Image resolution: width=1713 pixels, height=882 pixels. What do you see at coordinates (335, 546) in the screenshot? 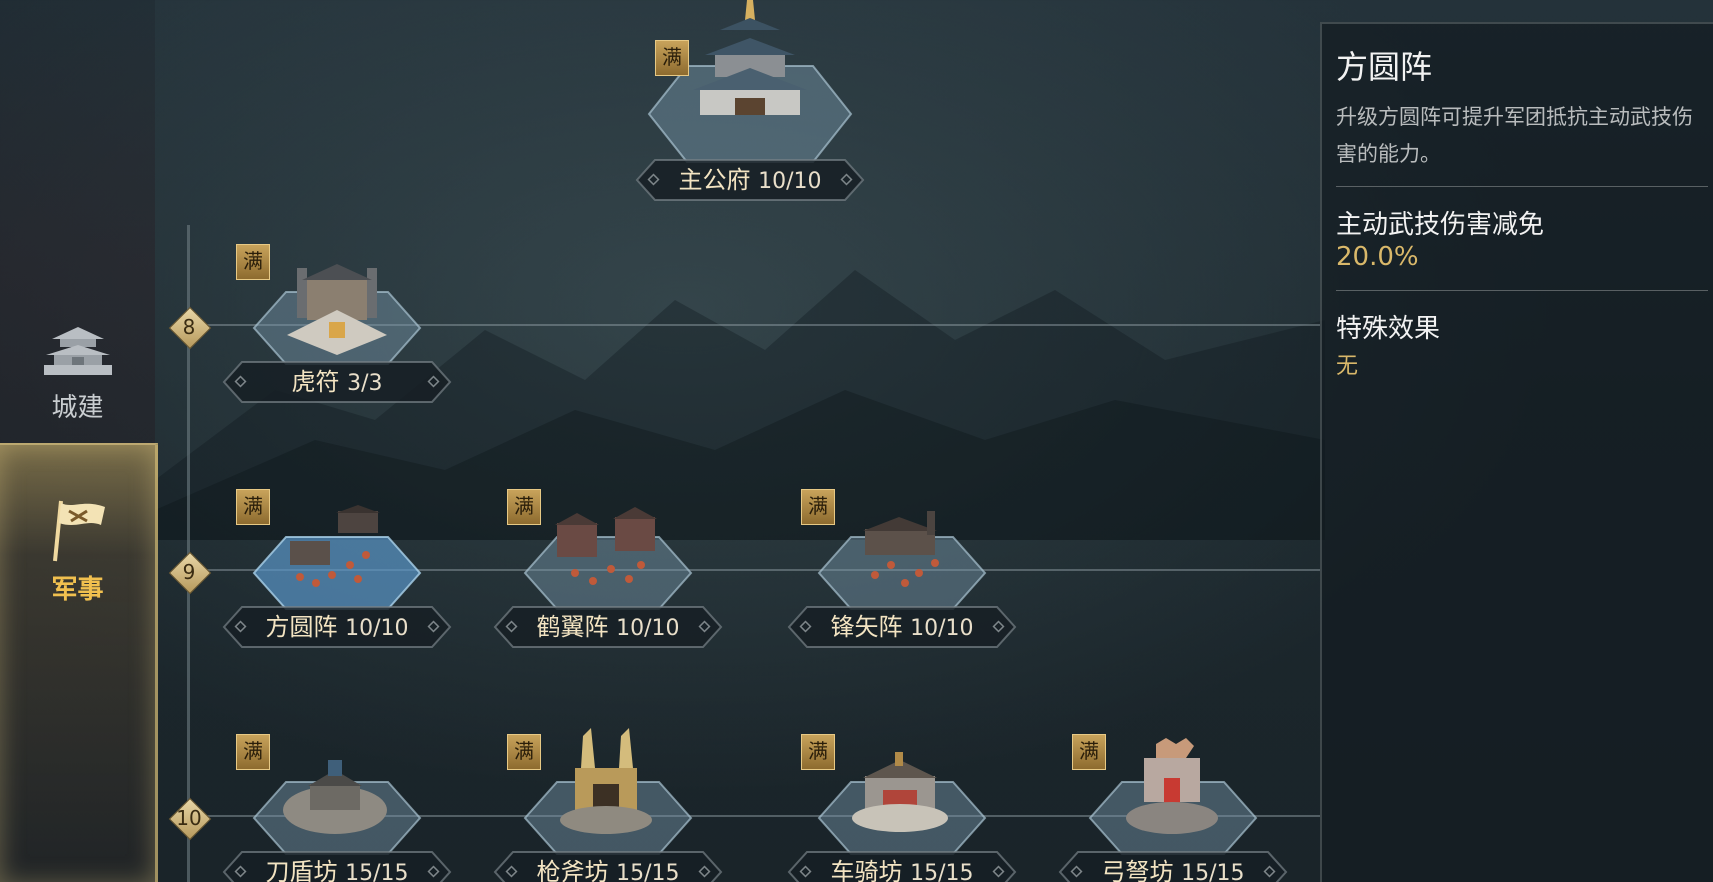
I see `square-formation-icon` at bounding box center [335, 546].